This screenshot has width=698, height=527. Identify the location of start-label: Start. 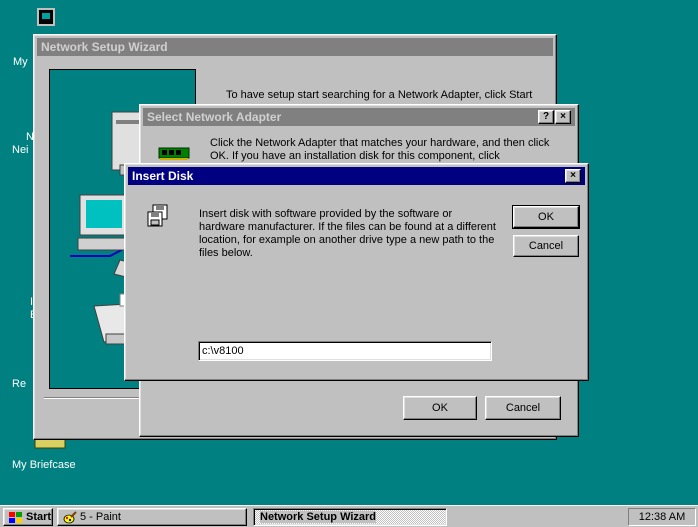
(39, 517).